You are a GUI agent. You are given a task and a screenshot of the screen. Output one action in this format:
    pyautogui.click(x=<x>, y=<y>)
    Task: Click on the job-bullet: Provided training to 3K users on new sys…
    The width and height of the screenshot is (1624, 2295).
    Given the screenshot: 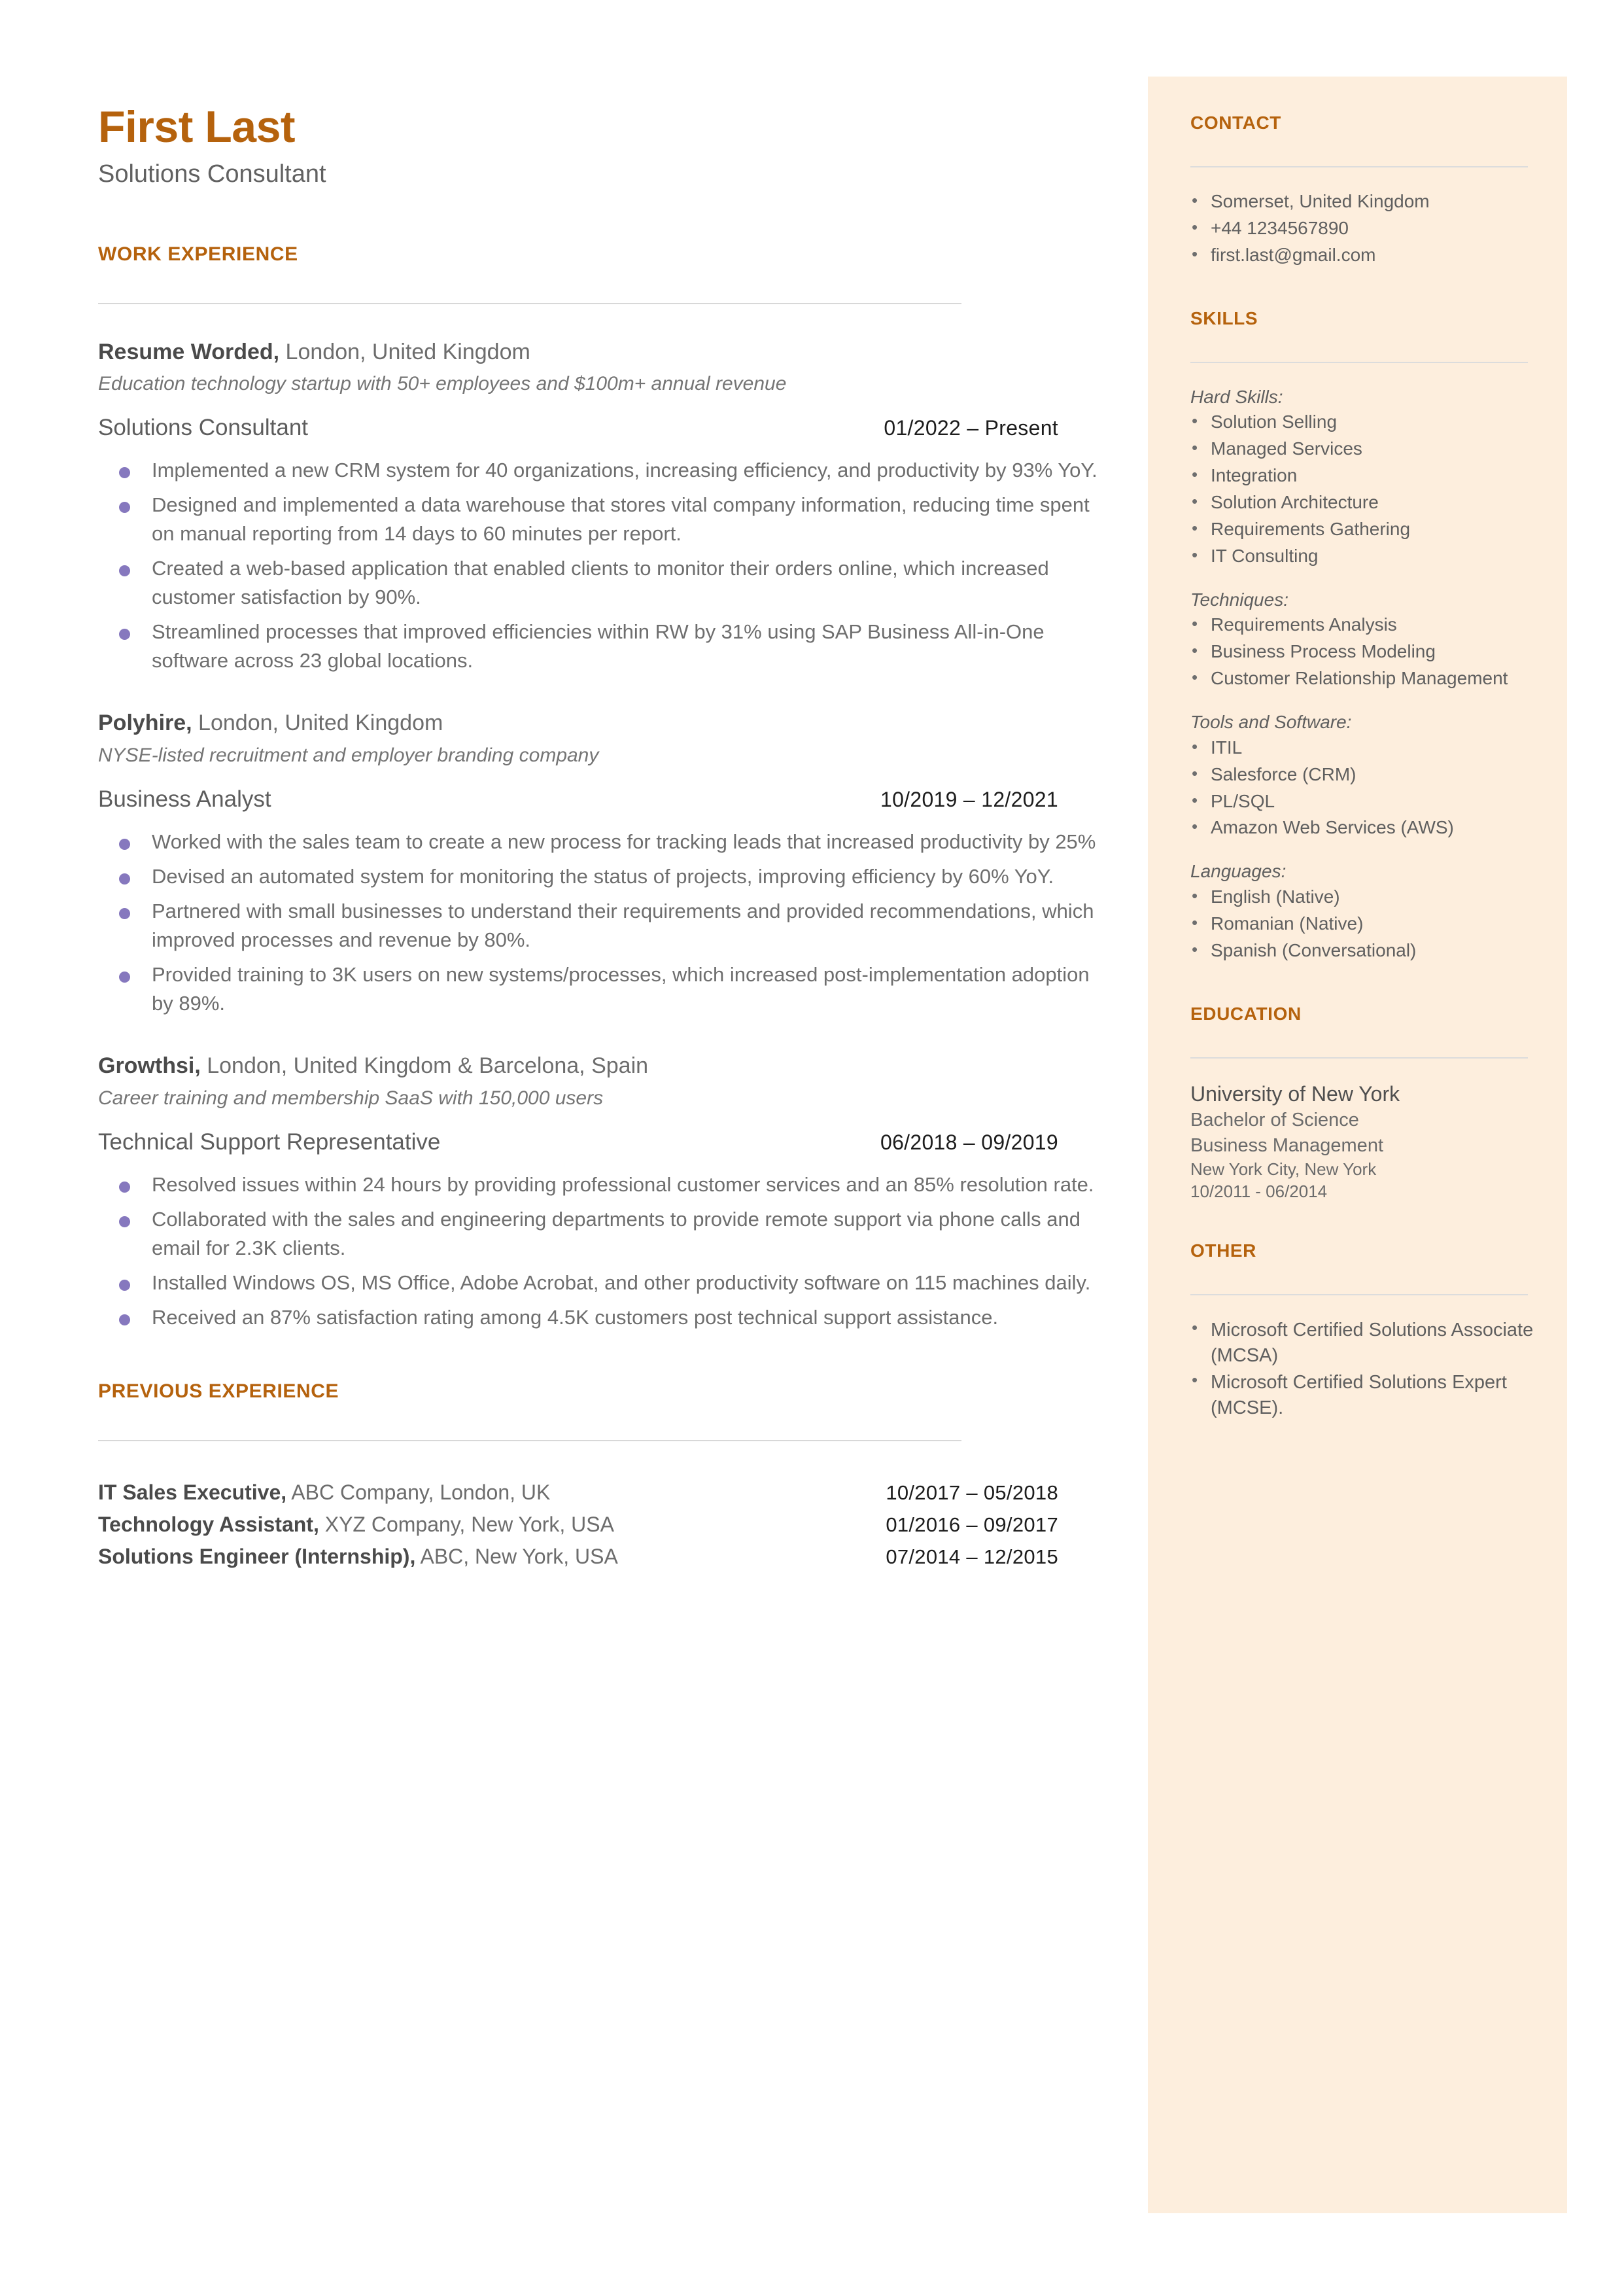 What is the action you would take?
    pyautogui.click(x=605, y=989)
    